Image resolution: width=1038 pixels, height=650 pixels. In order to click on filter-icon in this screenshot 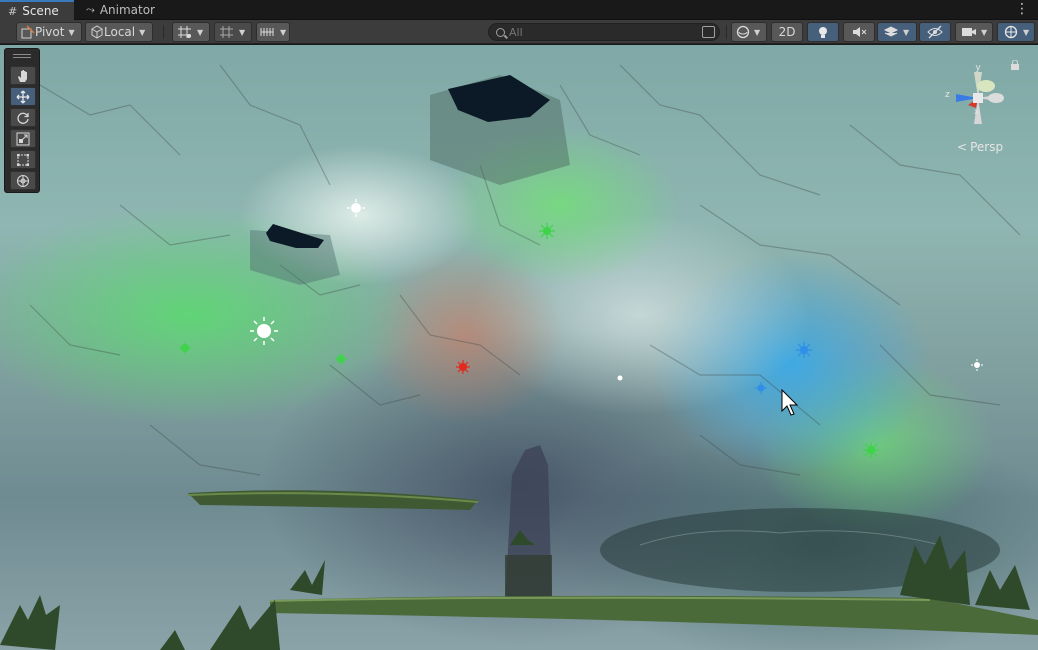, I will do `click(708, 32)`.